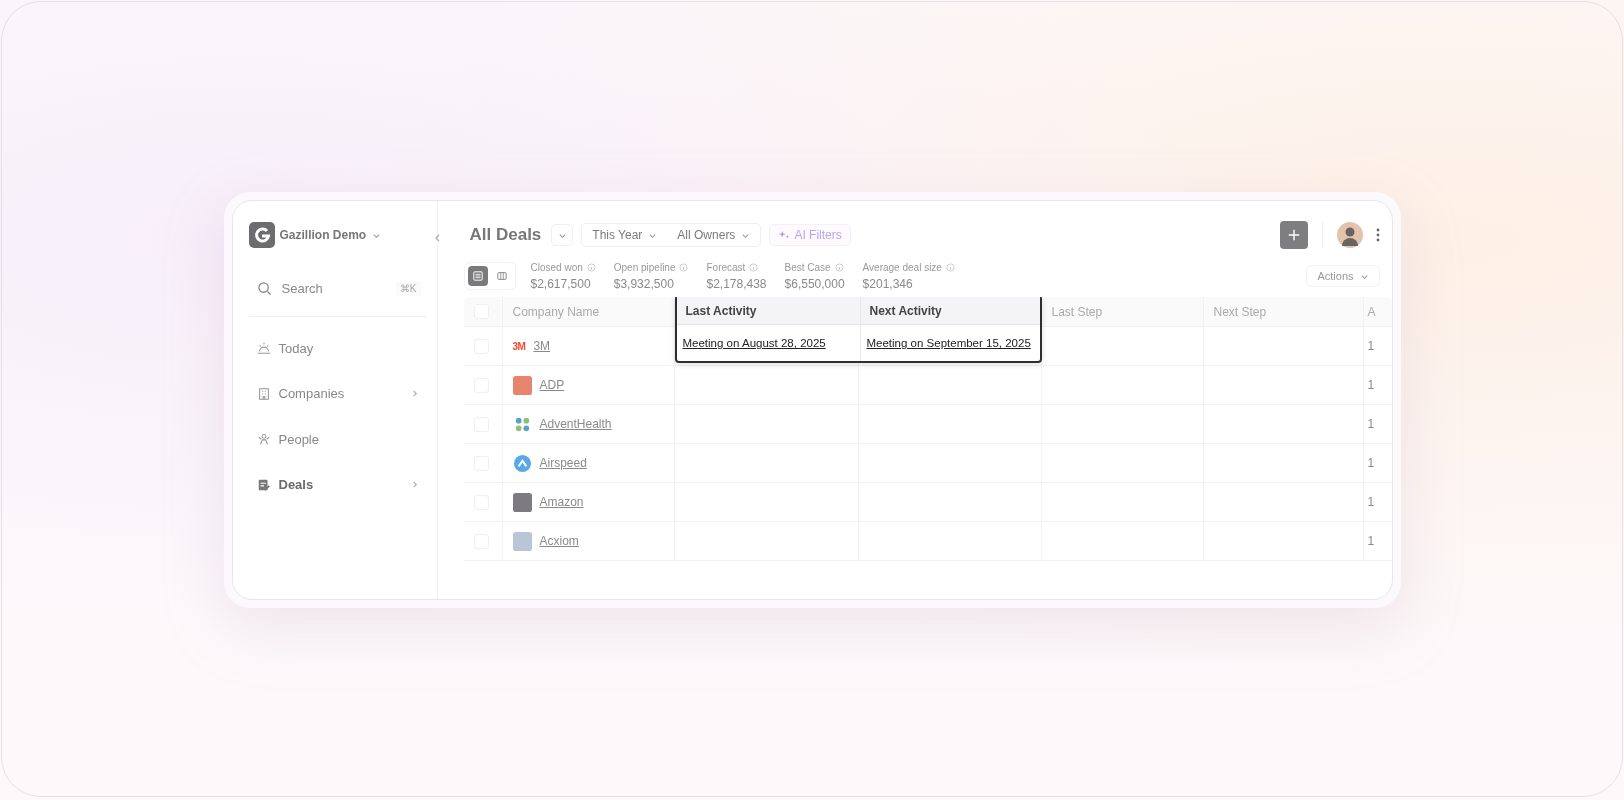 The height and width of the screenshot is (800, 1624). Describe the element at coordinates (561, 283) in the screenshot. I see `metric-value: $2,617,500` at that location.